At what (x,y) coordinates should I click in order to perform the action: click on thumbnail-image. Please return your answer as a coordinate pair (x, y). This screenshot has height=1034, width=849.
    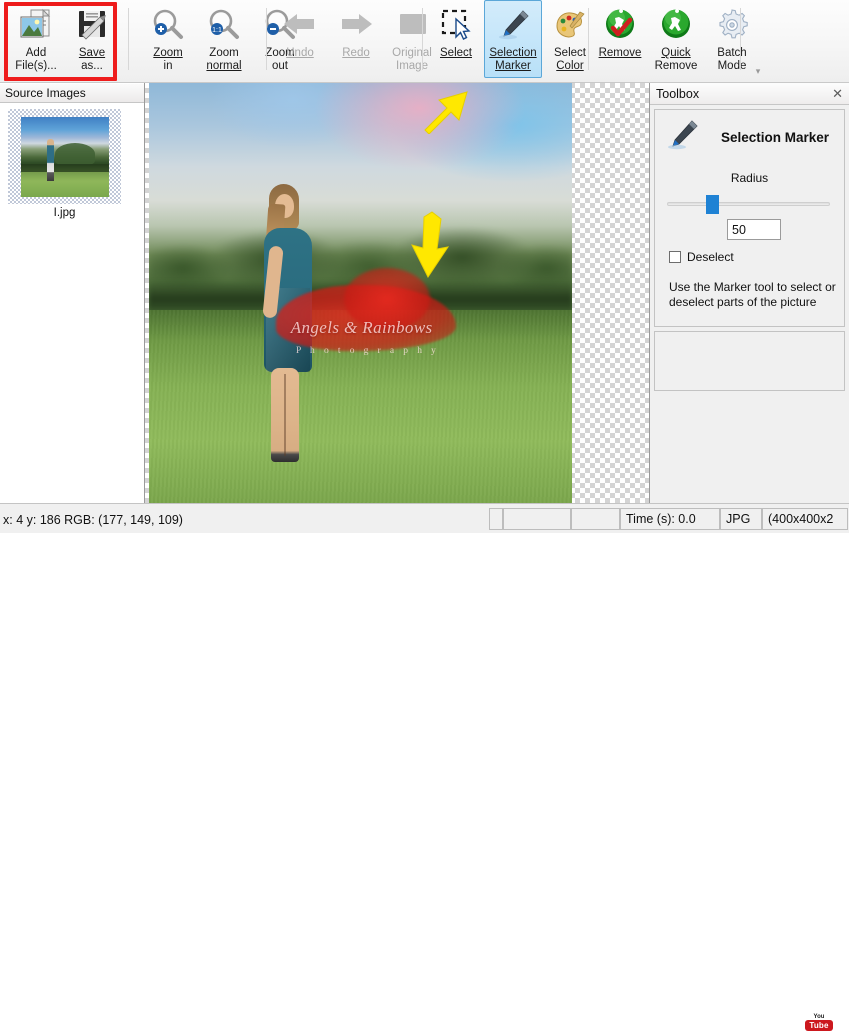
    Looking at the image, I should click on (64, 156).